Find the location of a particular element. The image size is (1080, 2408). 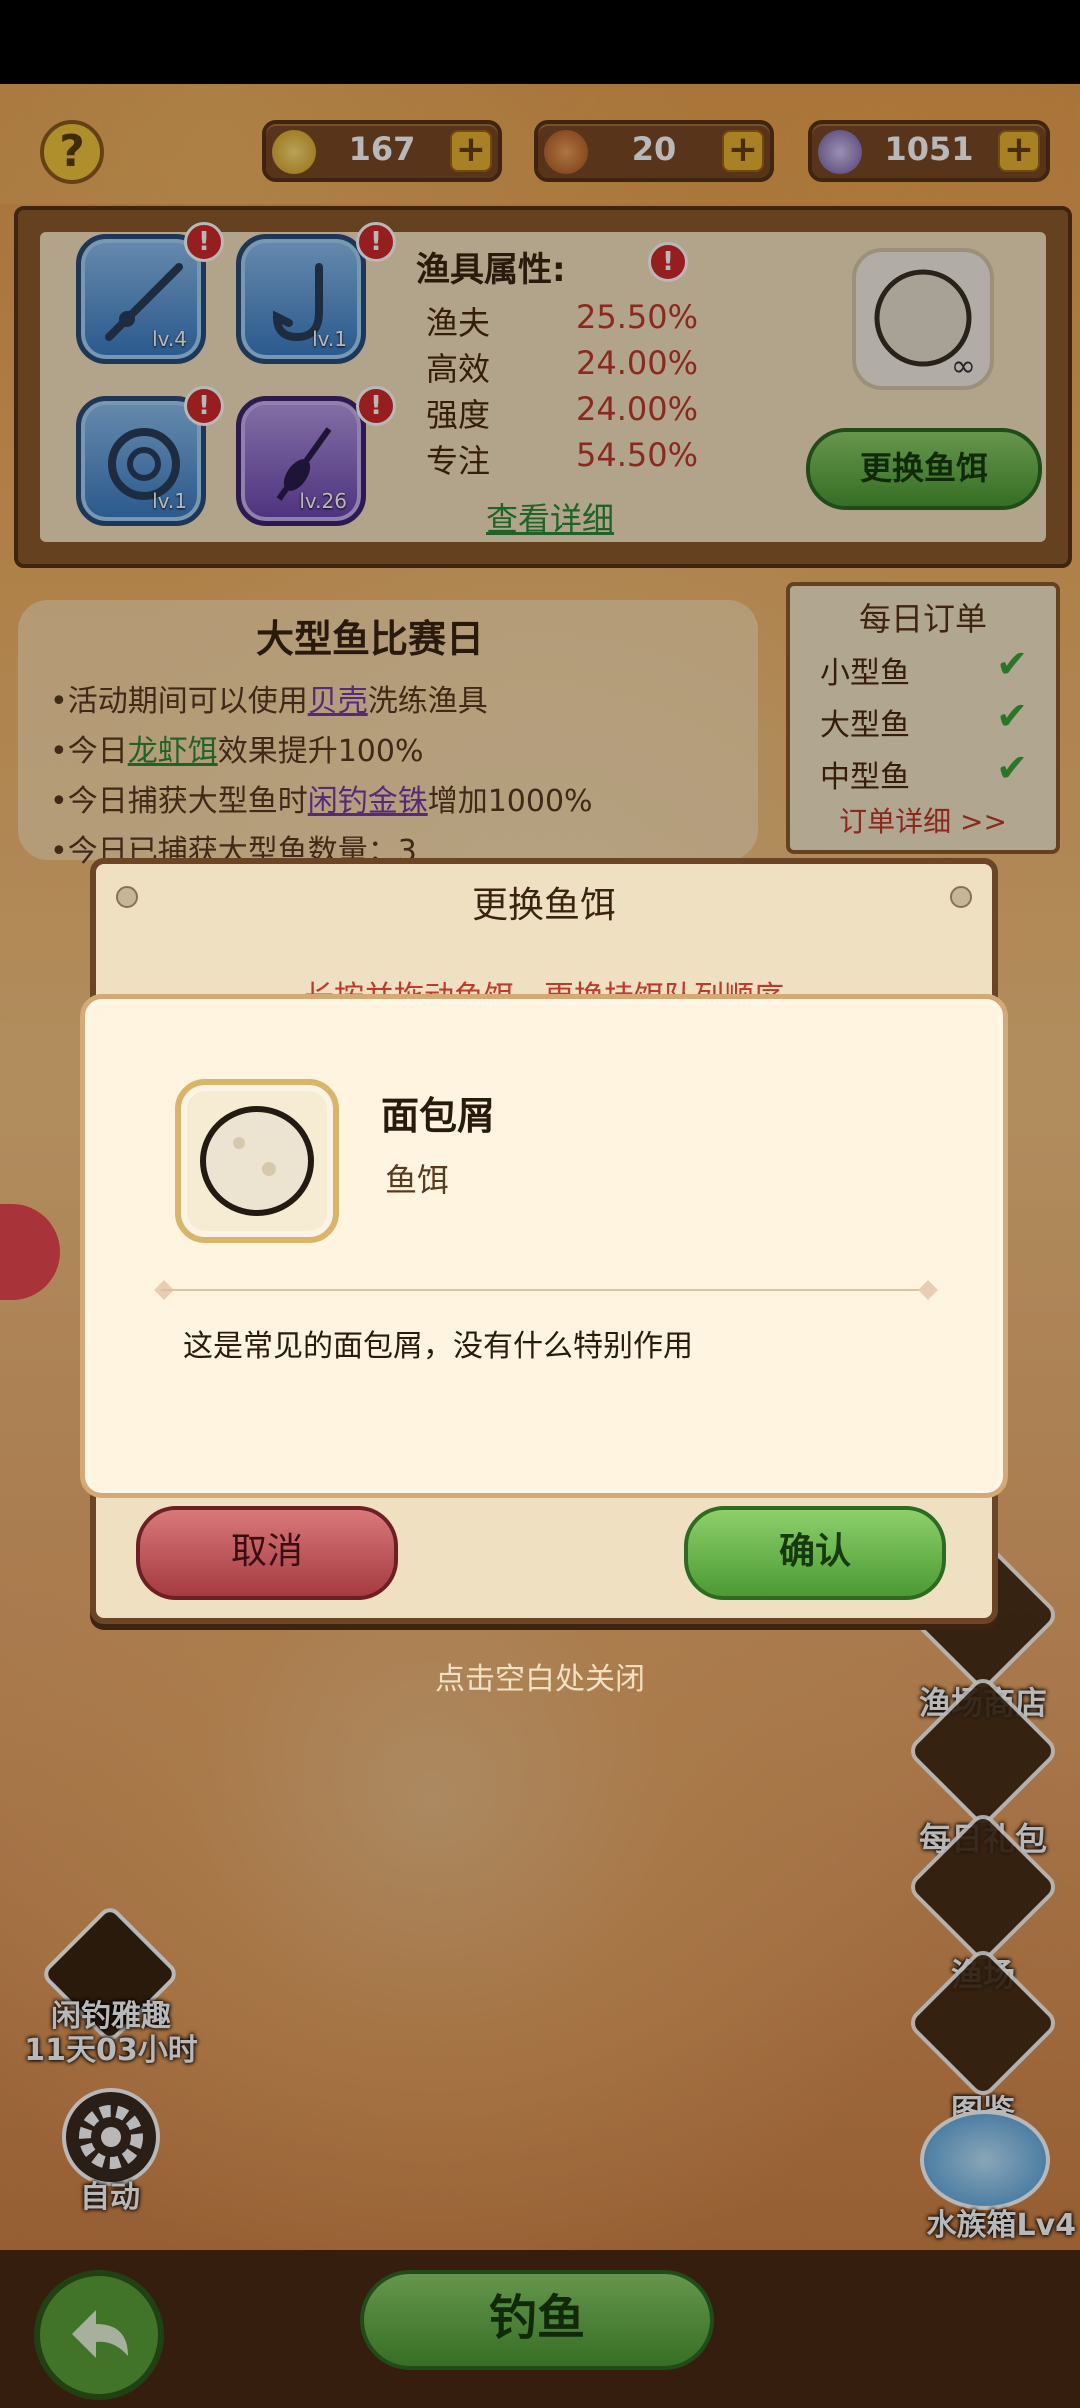

bait-type: 鱼饵 is located at coordinates (417, 1180).